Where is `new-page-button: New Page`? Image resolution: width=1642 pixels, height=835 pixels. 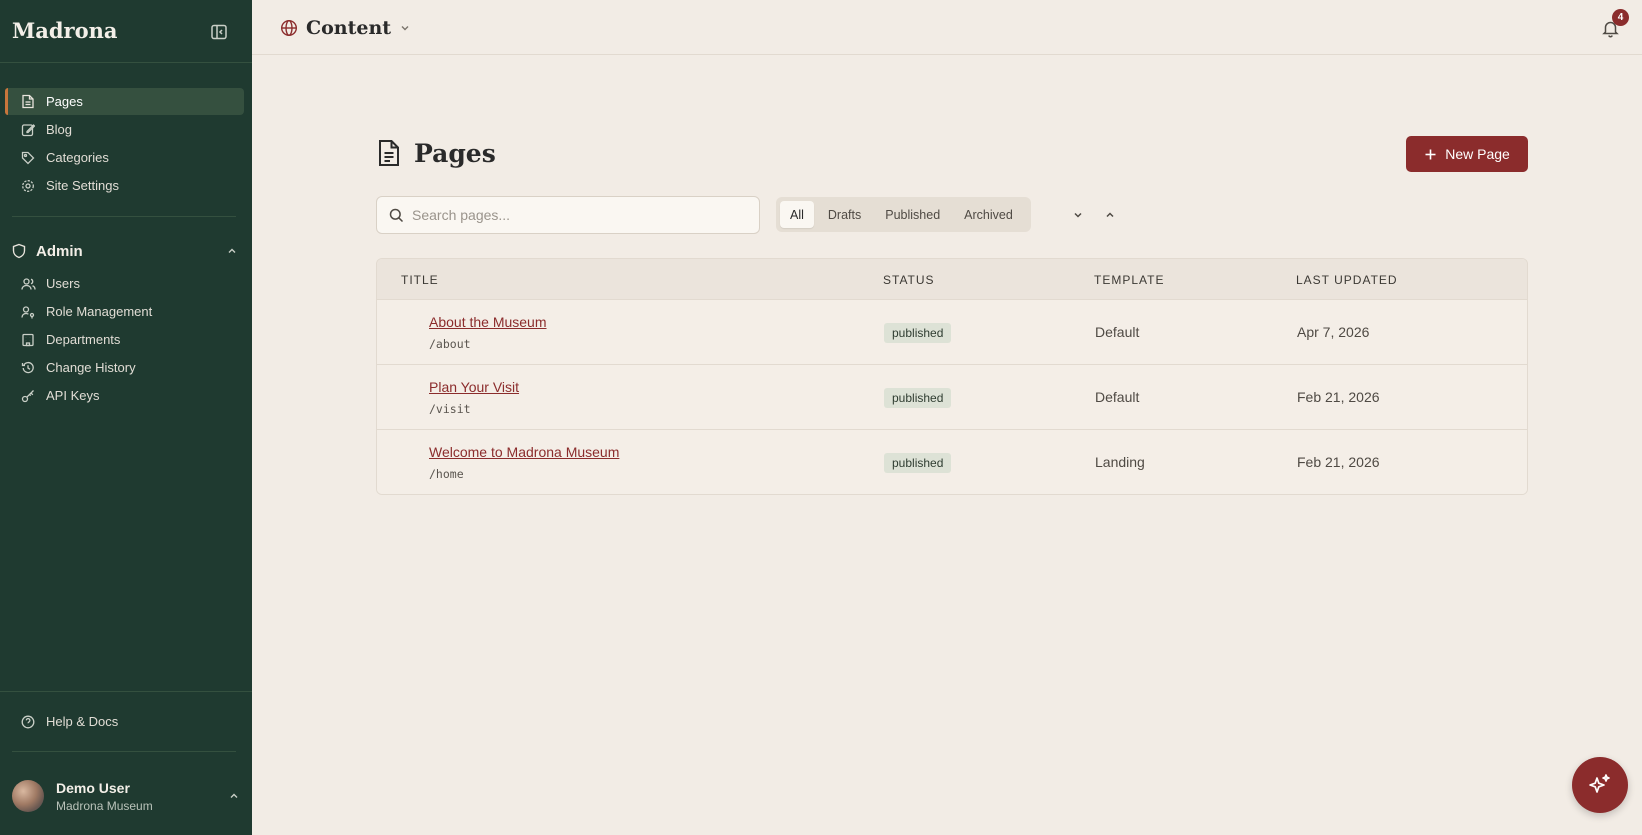
new-page-button: New Page is located at coordinates (1467, 154).